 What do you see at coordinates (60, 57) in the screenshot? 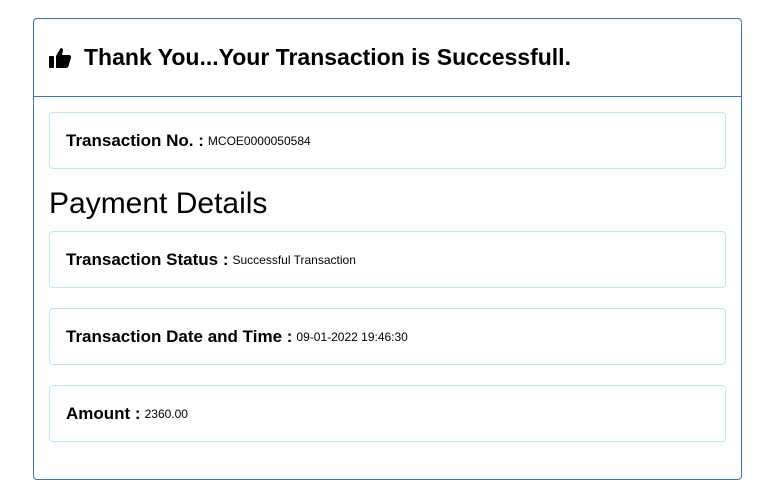
I see `thumbs-up-icon` at bounding box center [60, 57].